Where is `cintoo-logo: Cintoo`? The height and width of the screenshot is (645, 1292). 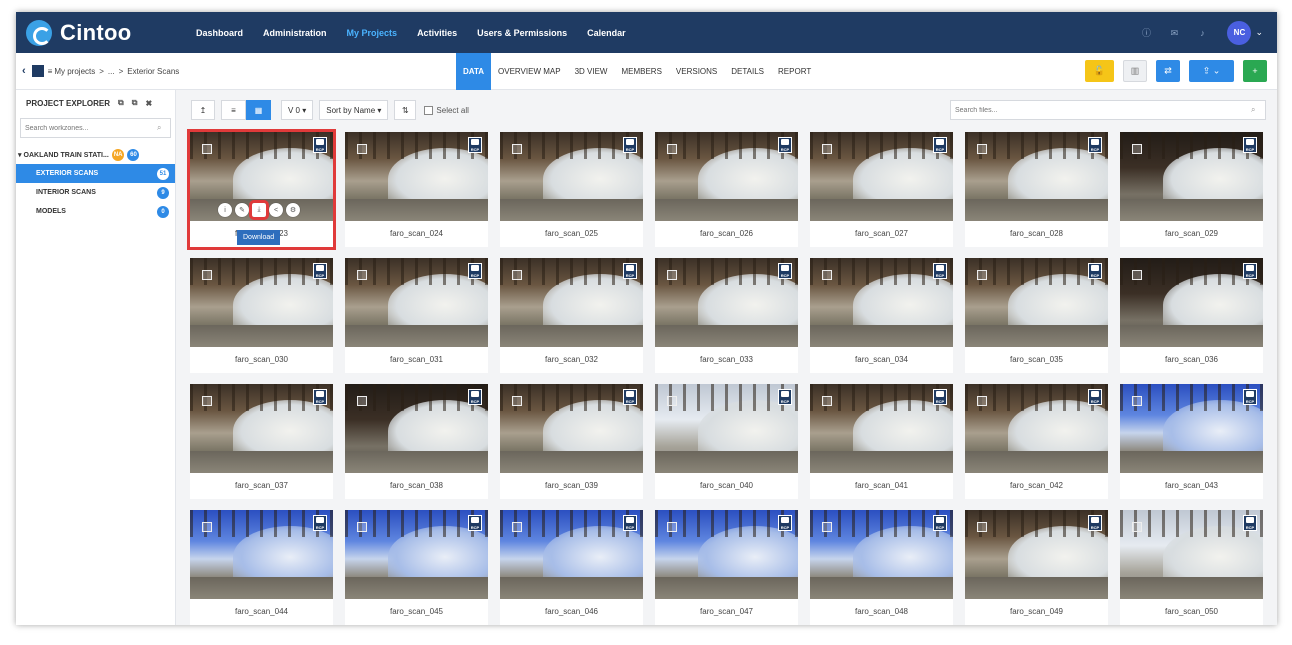 cintoo-logo: Cintoo is located at coordinates (106, 32).